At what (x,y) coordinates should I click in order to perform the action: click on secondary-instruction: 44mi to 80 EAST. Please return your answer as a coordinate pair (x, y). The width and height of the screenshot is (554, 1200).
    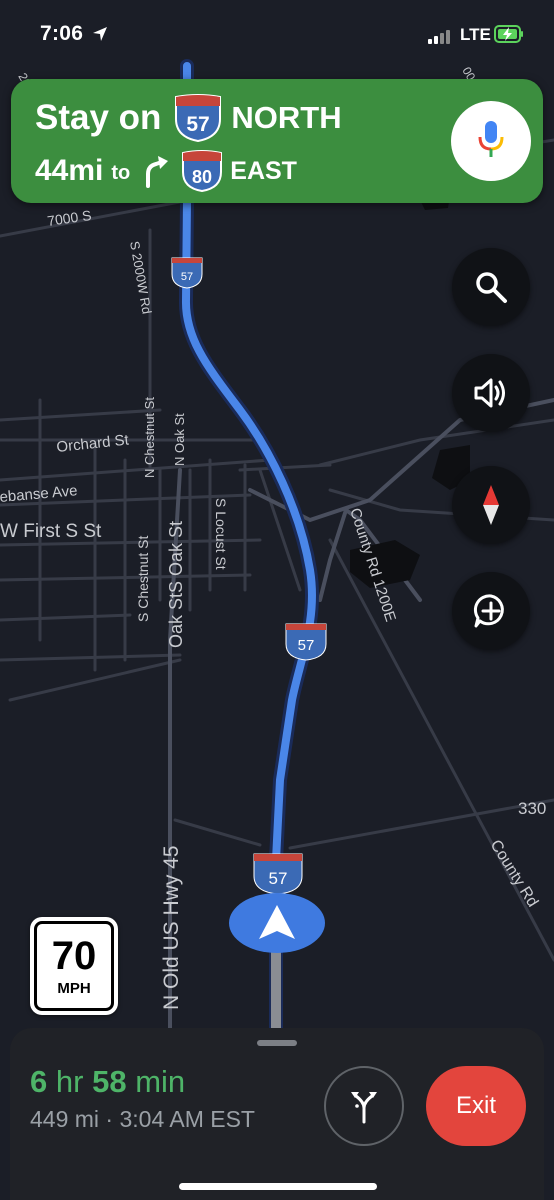
    Looking at the image, I should click on (166, 171).